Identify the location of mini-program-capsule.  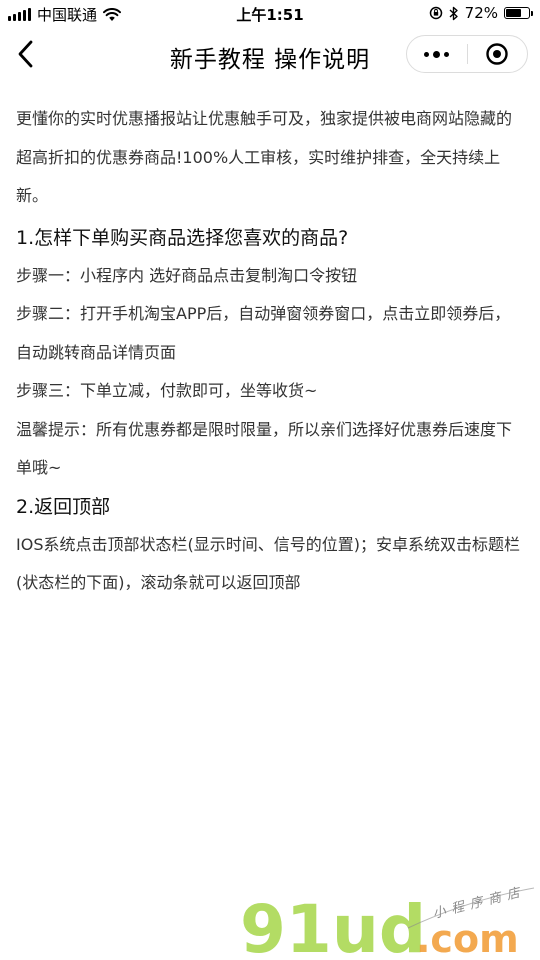
(467, 54).